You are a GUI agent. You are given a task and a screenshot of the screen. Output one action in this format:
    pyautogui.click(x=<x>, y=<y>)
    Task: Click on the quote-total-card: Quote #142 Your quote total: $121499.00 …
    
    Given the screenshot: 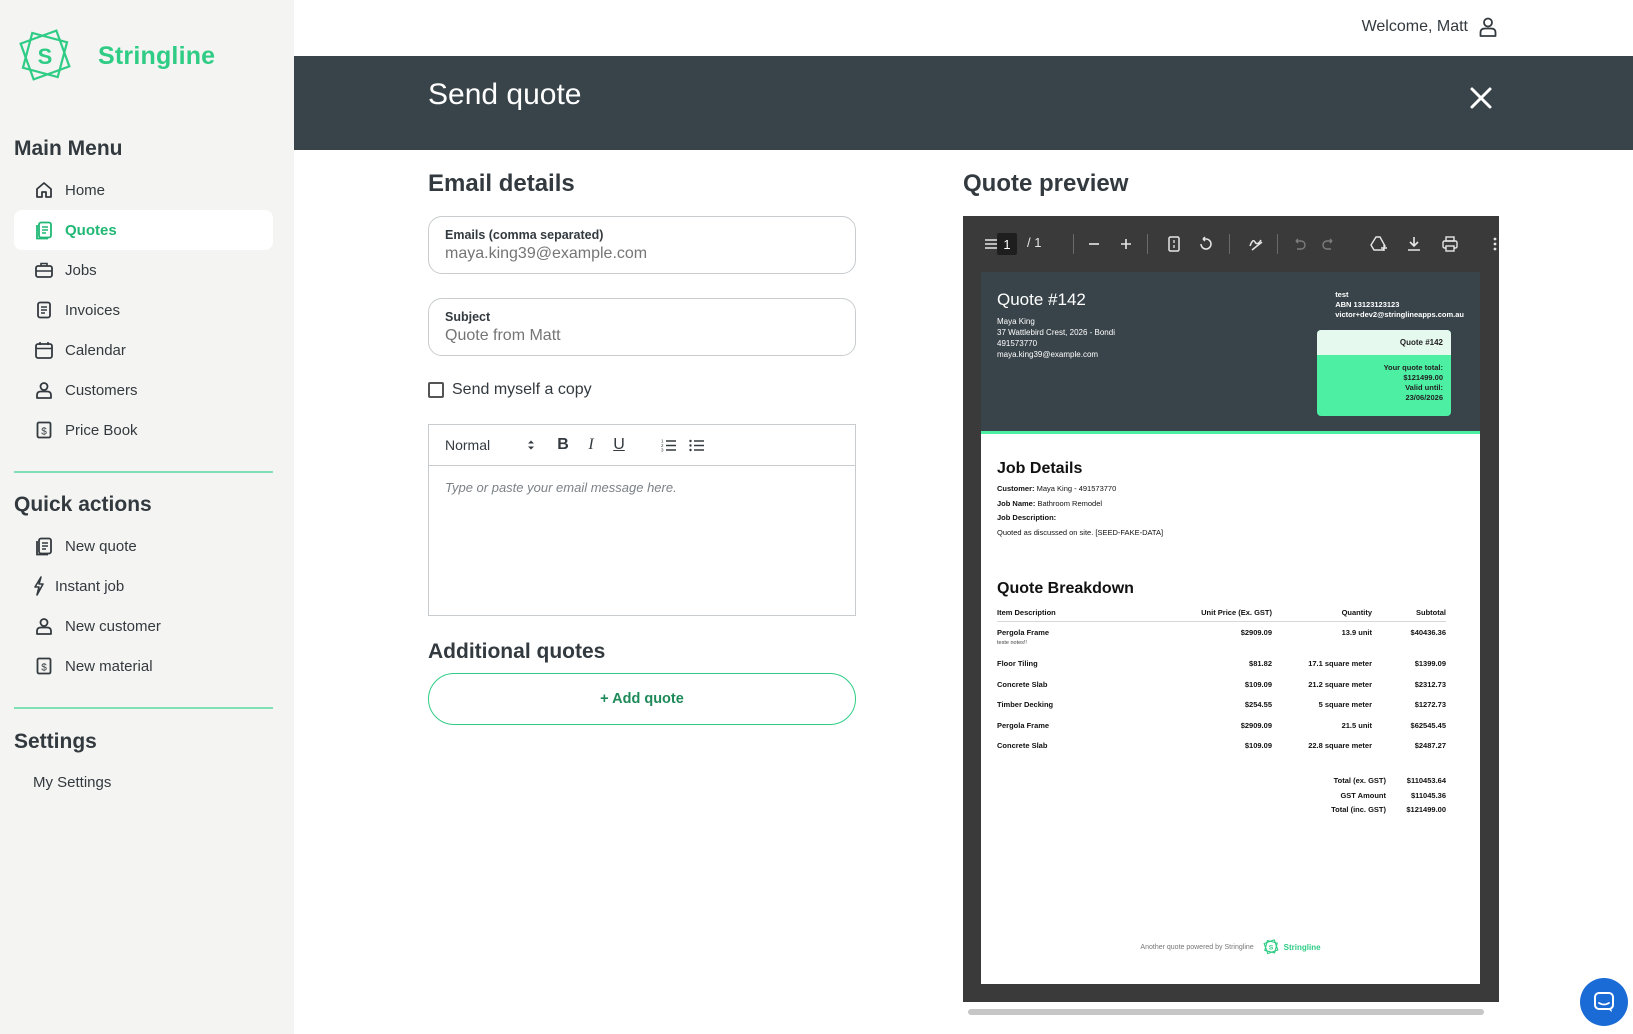 What is the action you would take?
    pyautogui.click(x=1384, y=373)
    